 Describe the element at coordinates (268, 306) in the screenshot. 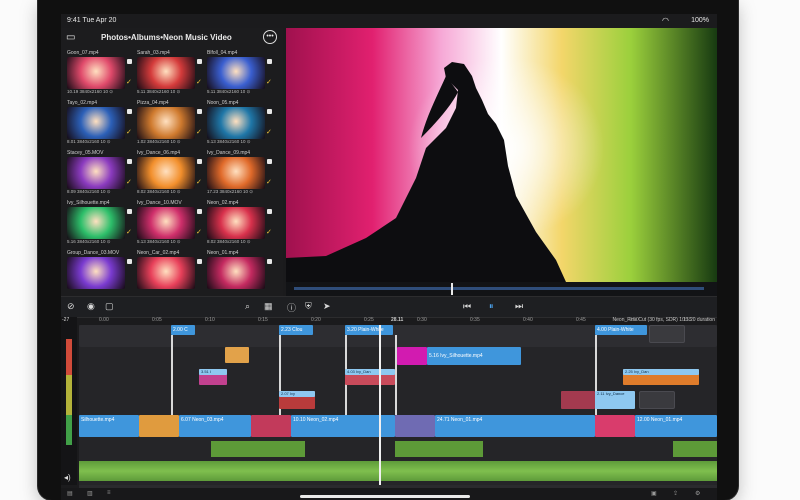

I see `layout-icon: ▦` at that location.